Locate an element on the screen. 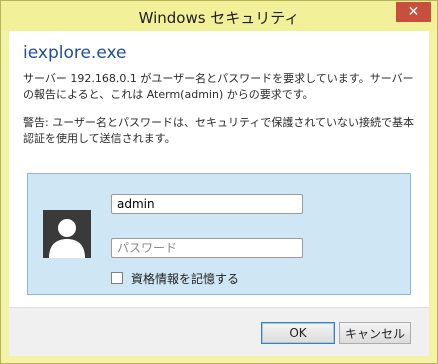  window-title: Windows セキュリティ is located at coordinates (219, 18).